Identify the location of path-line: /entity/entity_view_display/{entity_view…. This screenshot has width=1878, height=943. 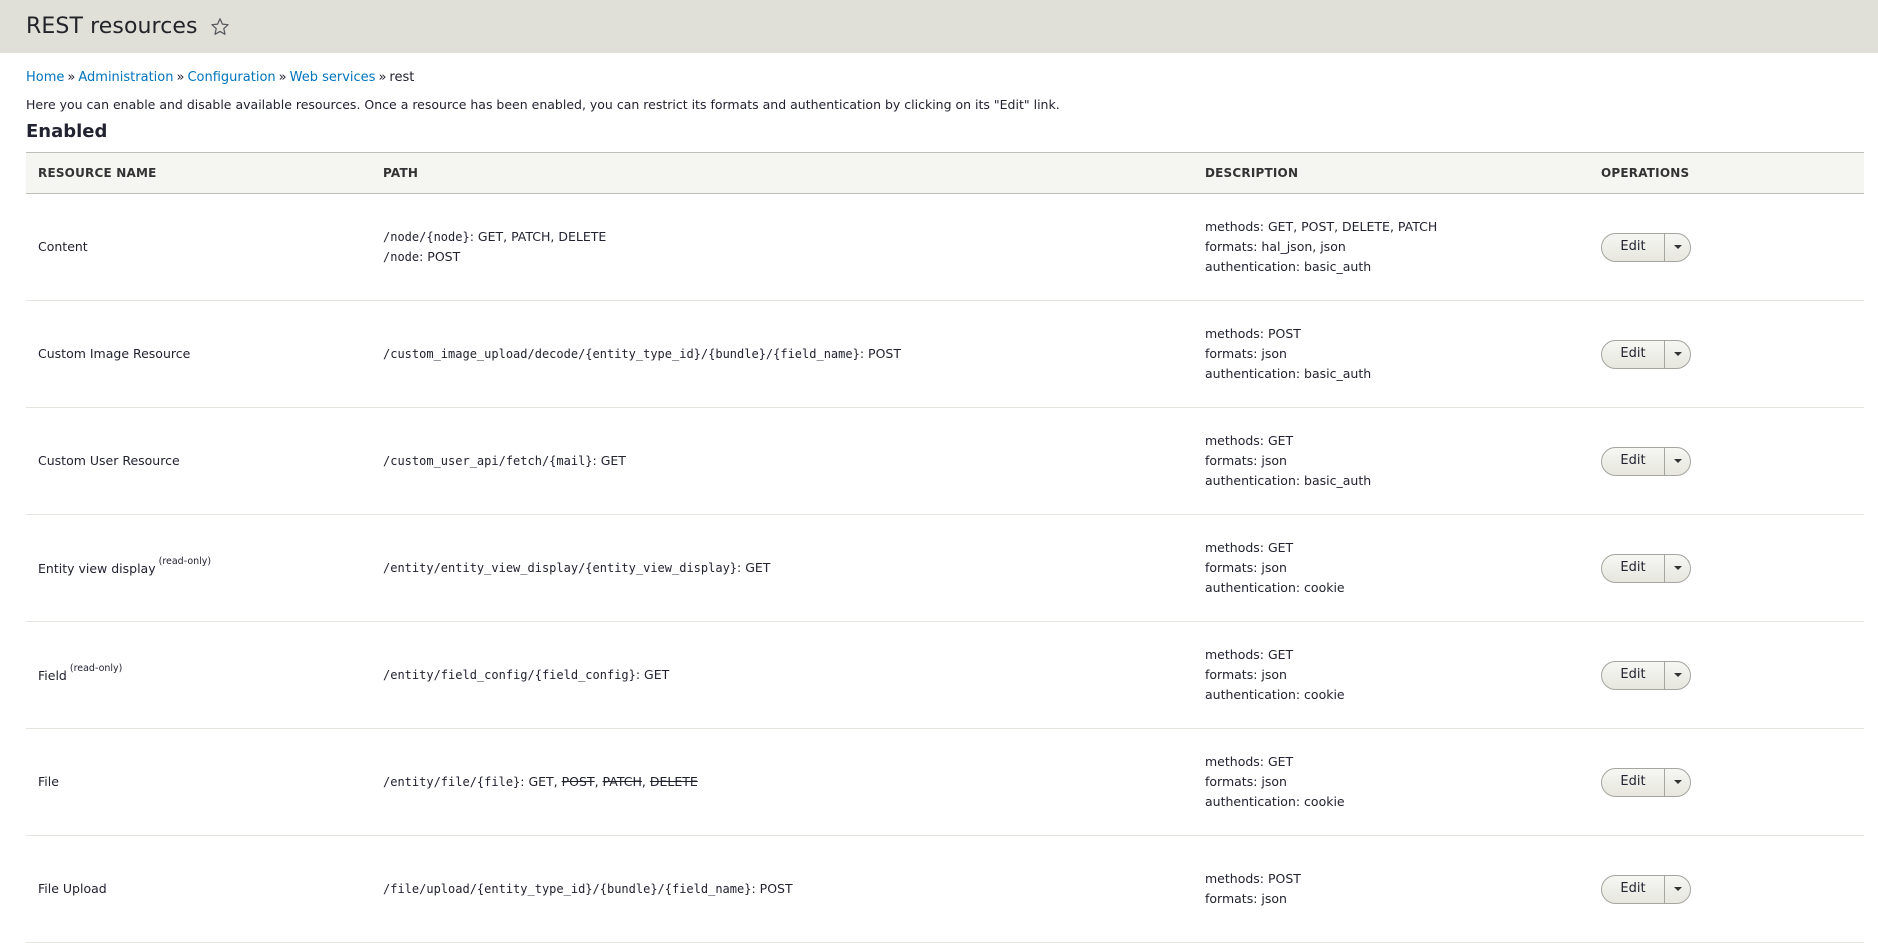
(782, 568).